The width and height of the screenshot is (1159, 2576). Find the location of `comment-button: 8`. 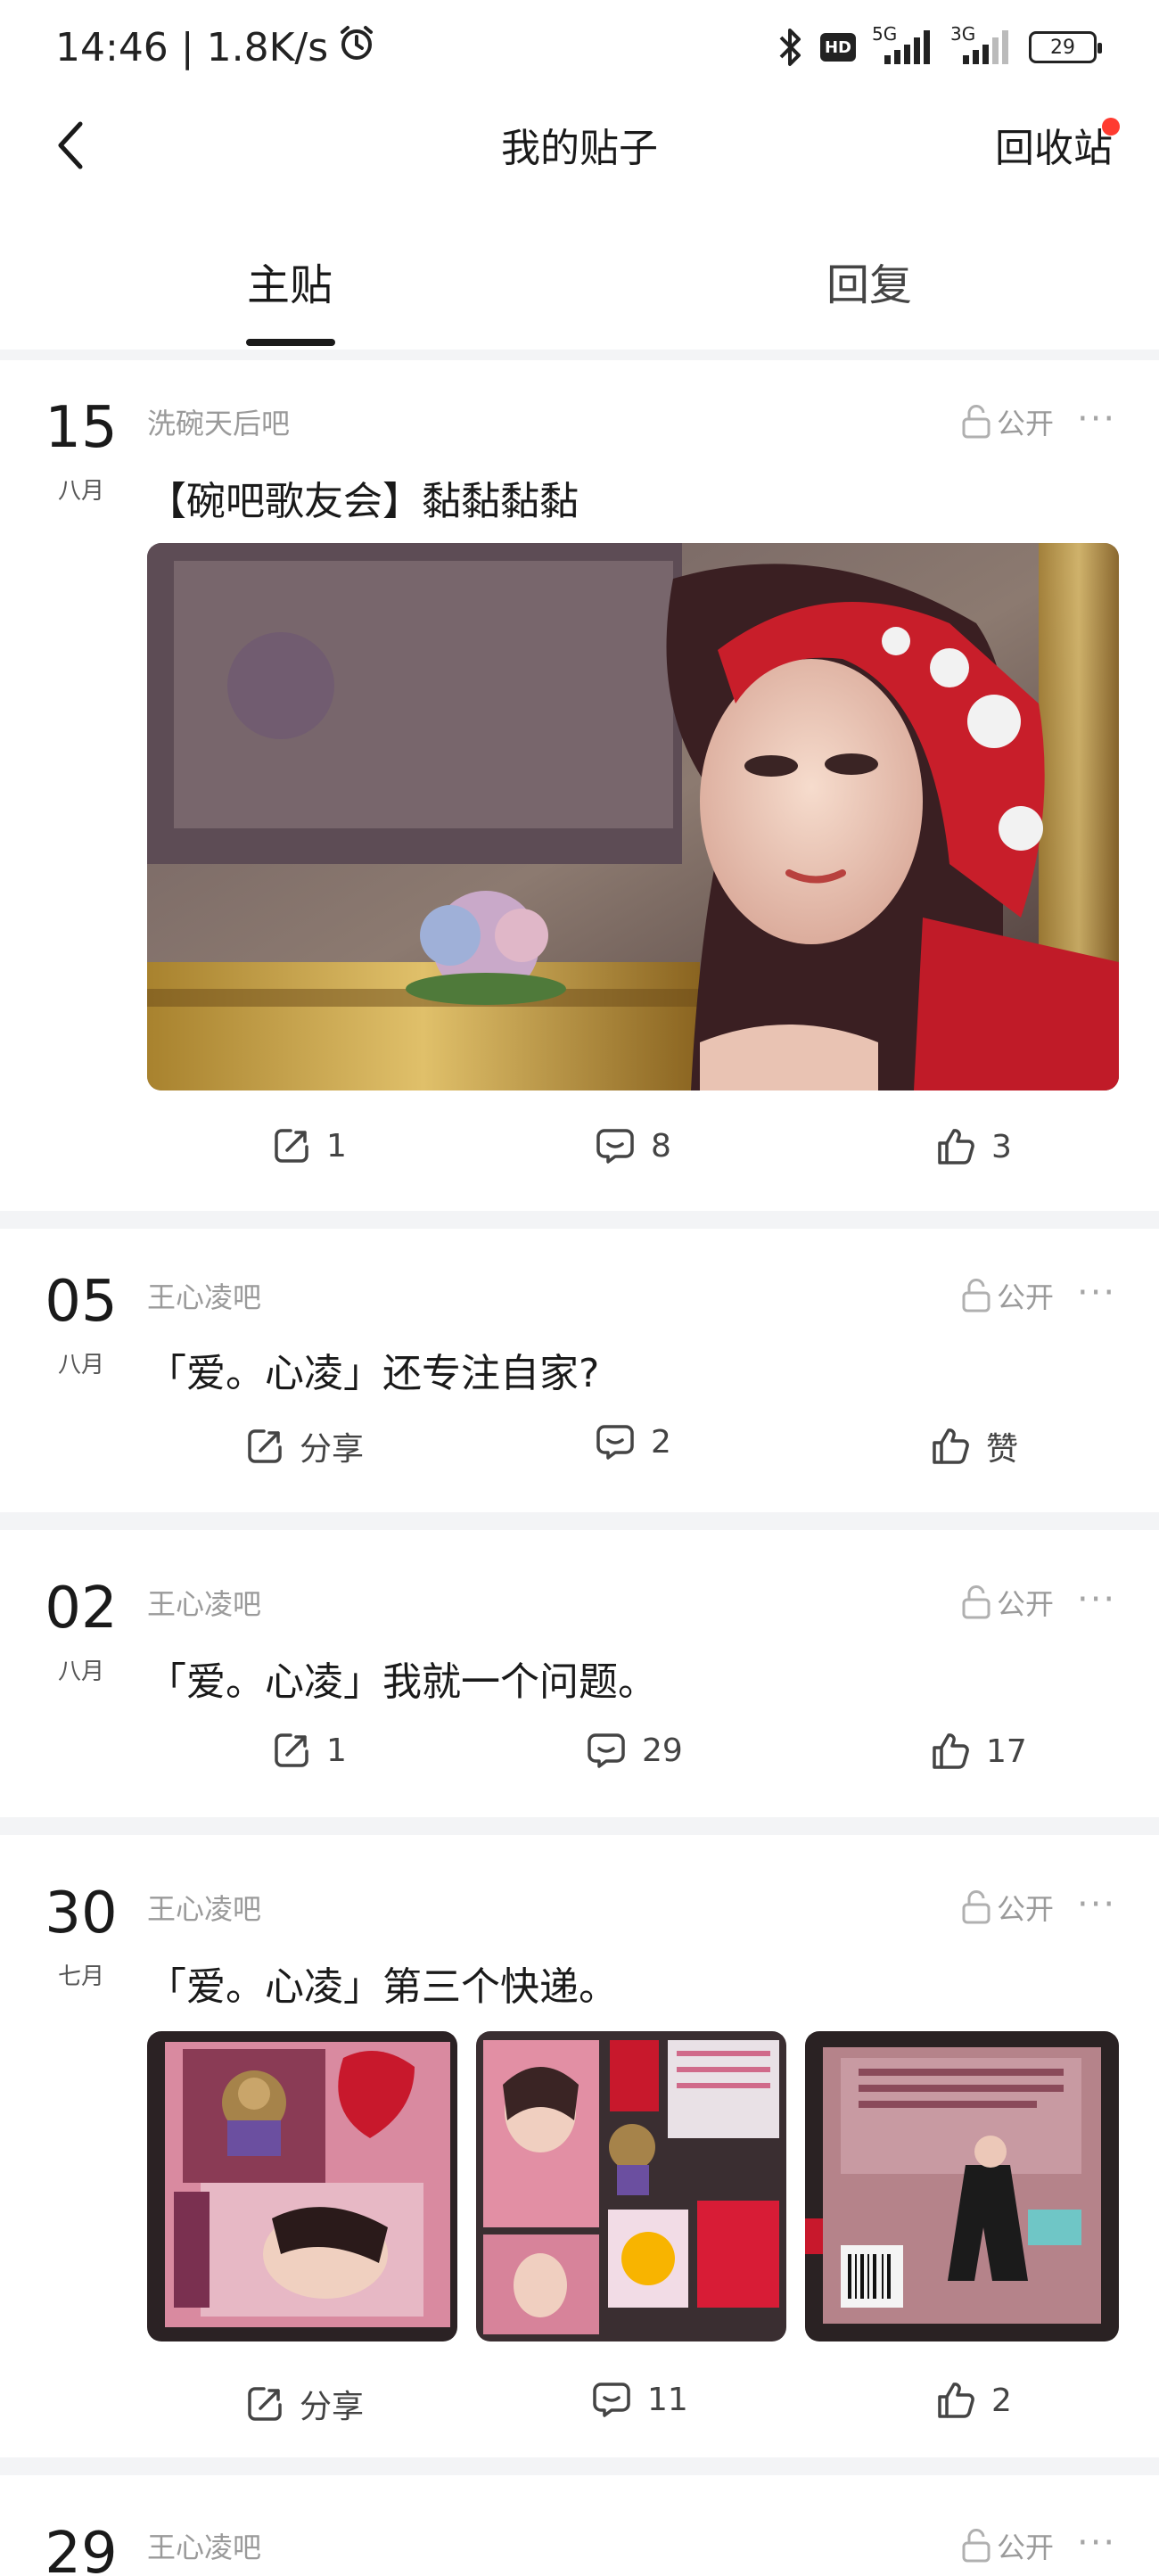

comment-button: 8 is located at coordinates (633, 1146).